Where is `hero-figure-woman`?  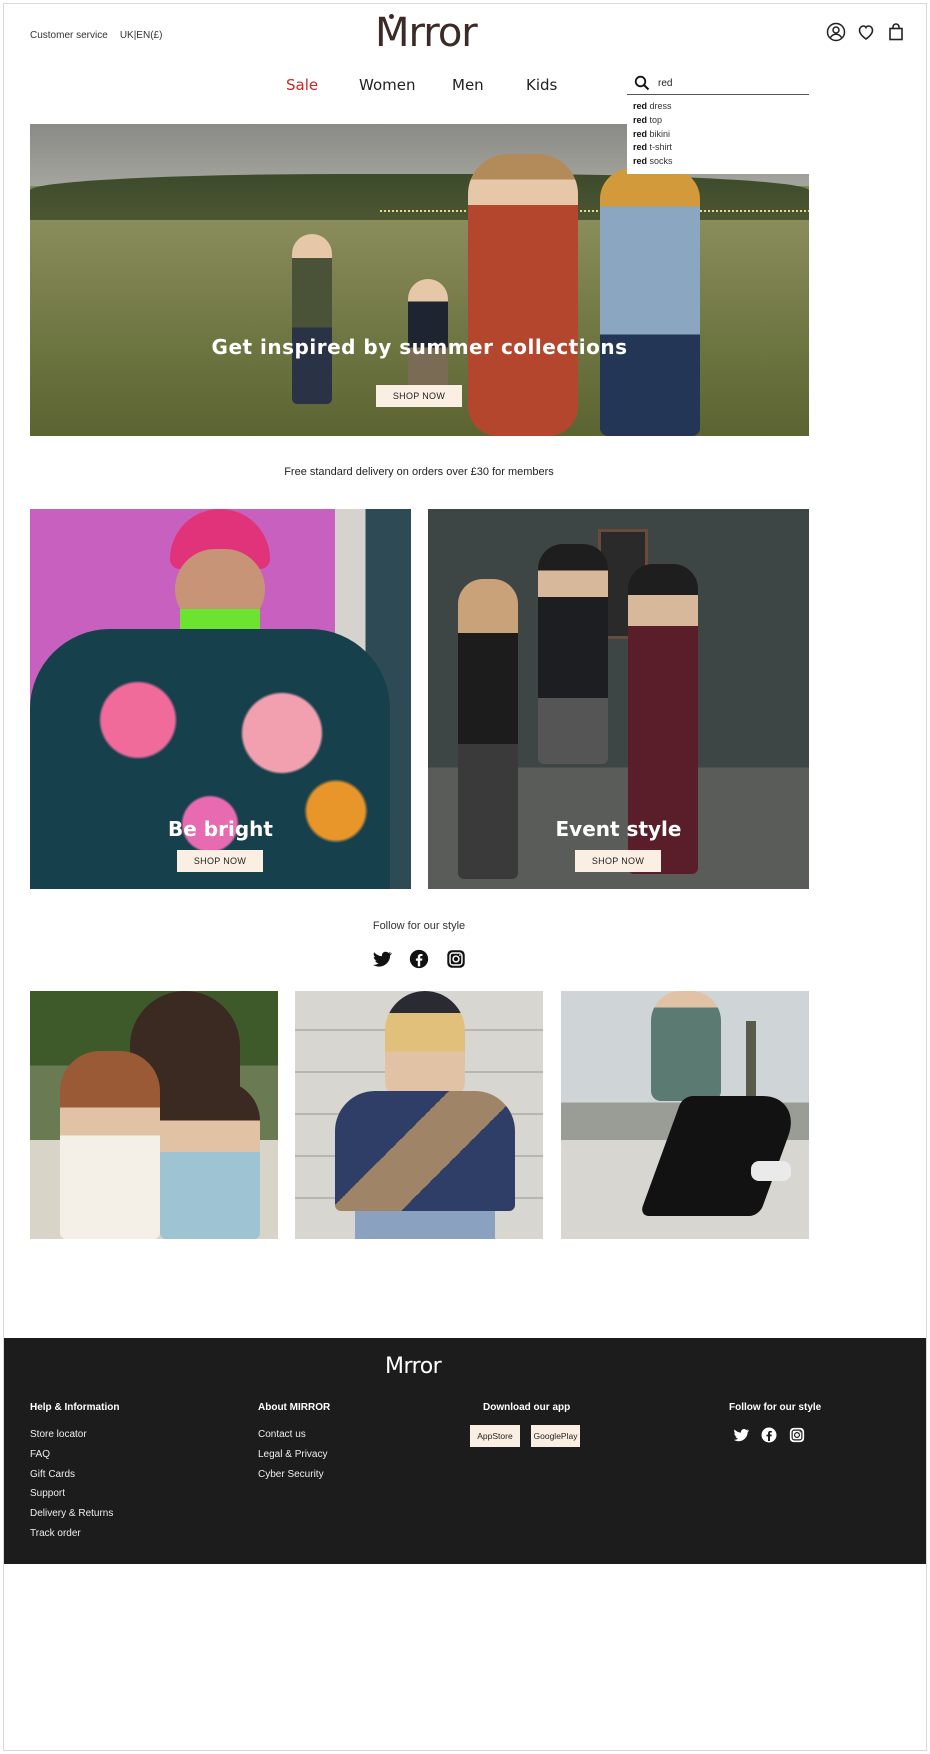 hero-figure-woman is located at coordinates (523, 295).